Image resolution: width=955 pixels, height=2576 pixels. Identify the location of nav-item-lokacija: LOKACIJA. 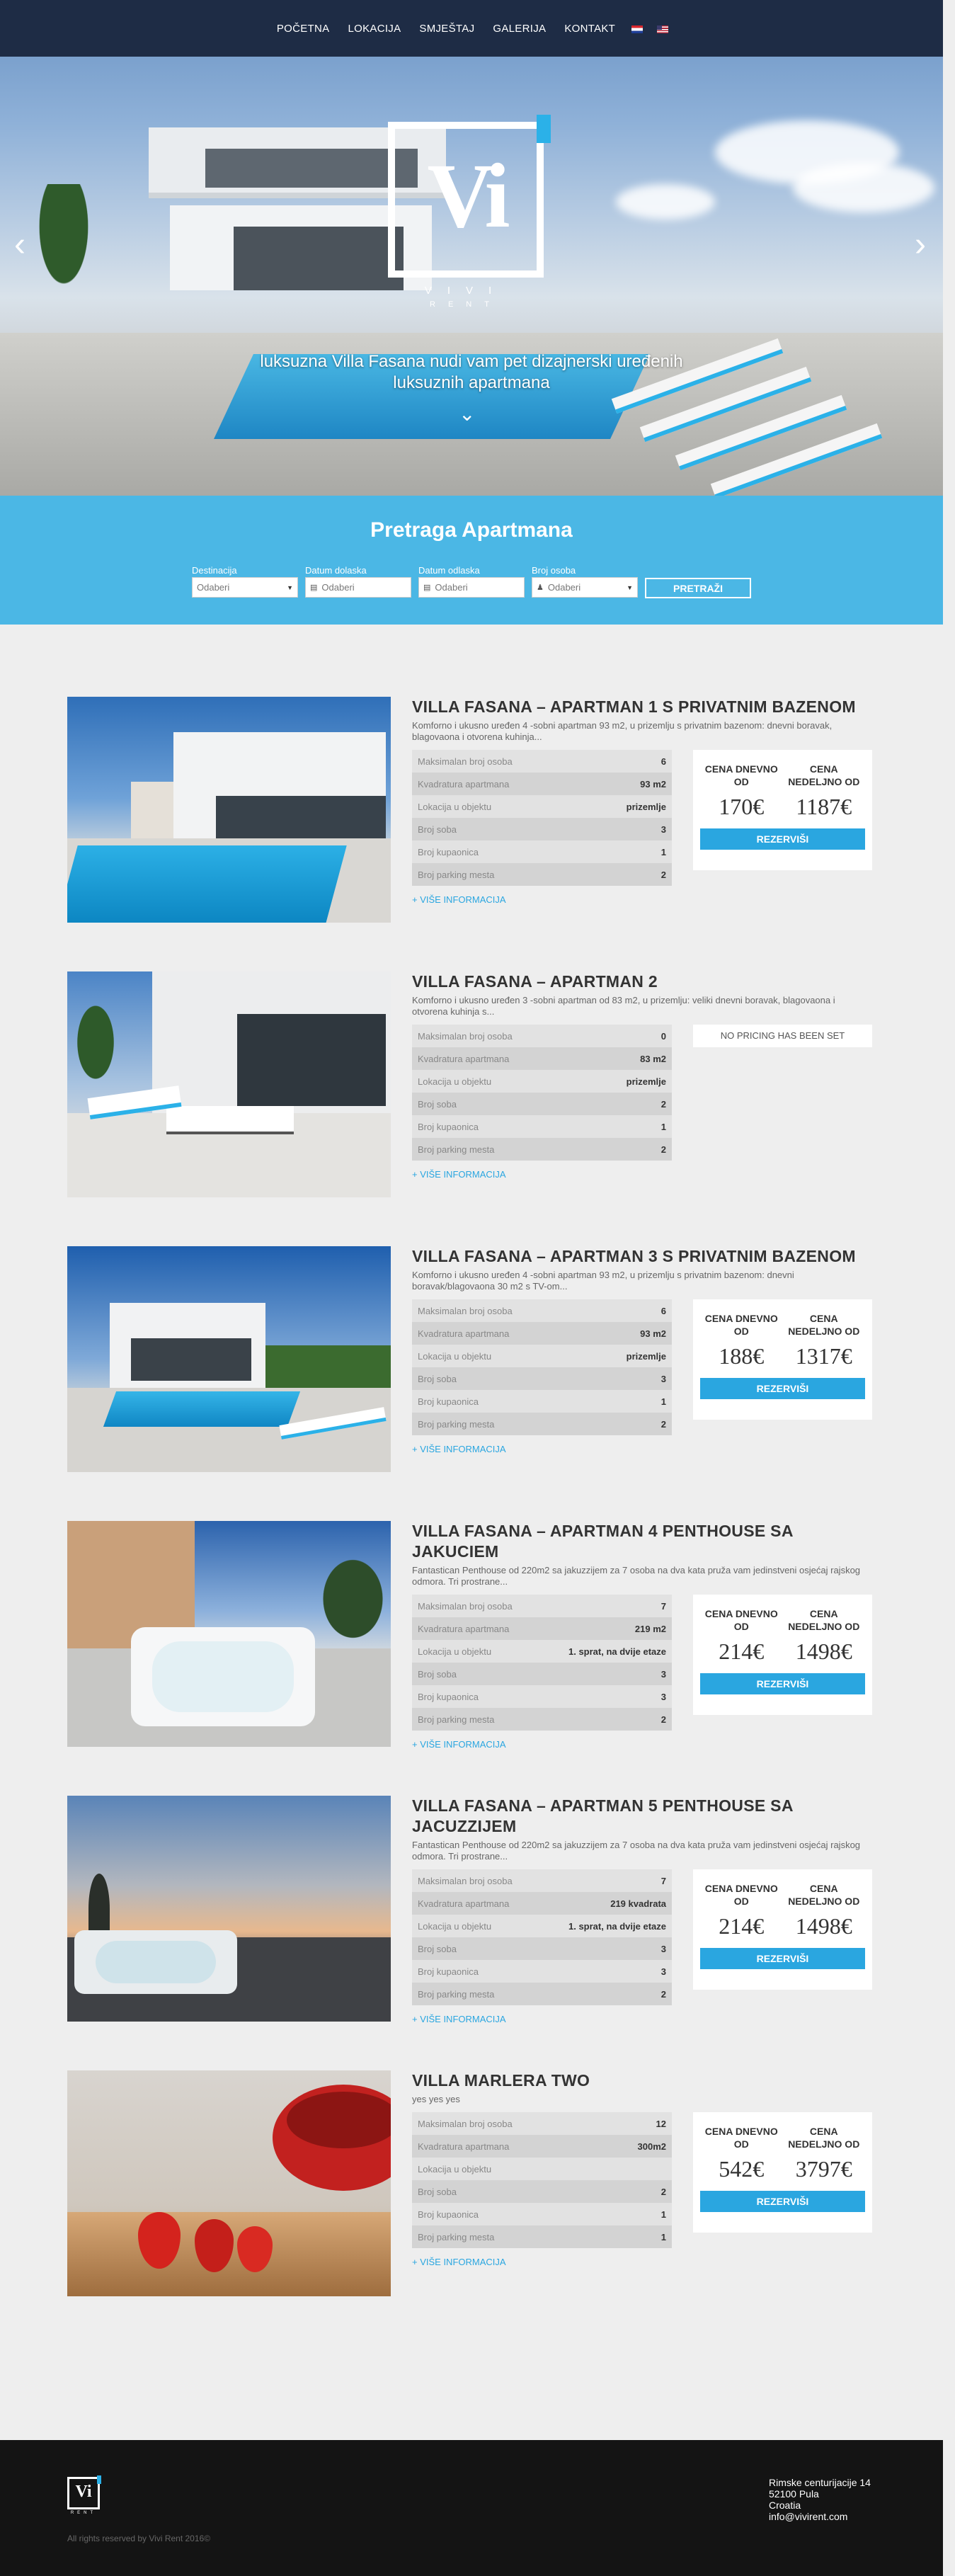
(374, 29).